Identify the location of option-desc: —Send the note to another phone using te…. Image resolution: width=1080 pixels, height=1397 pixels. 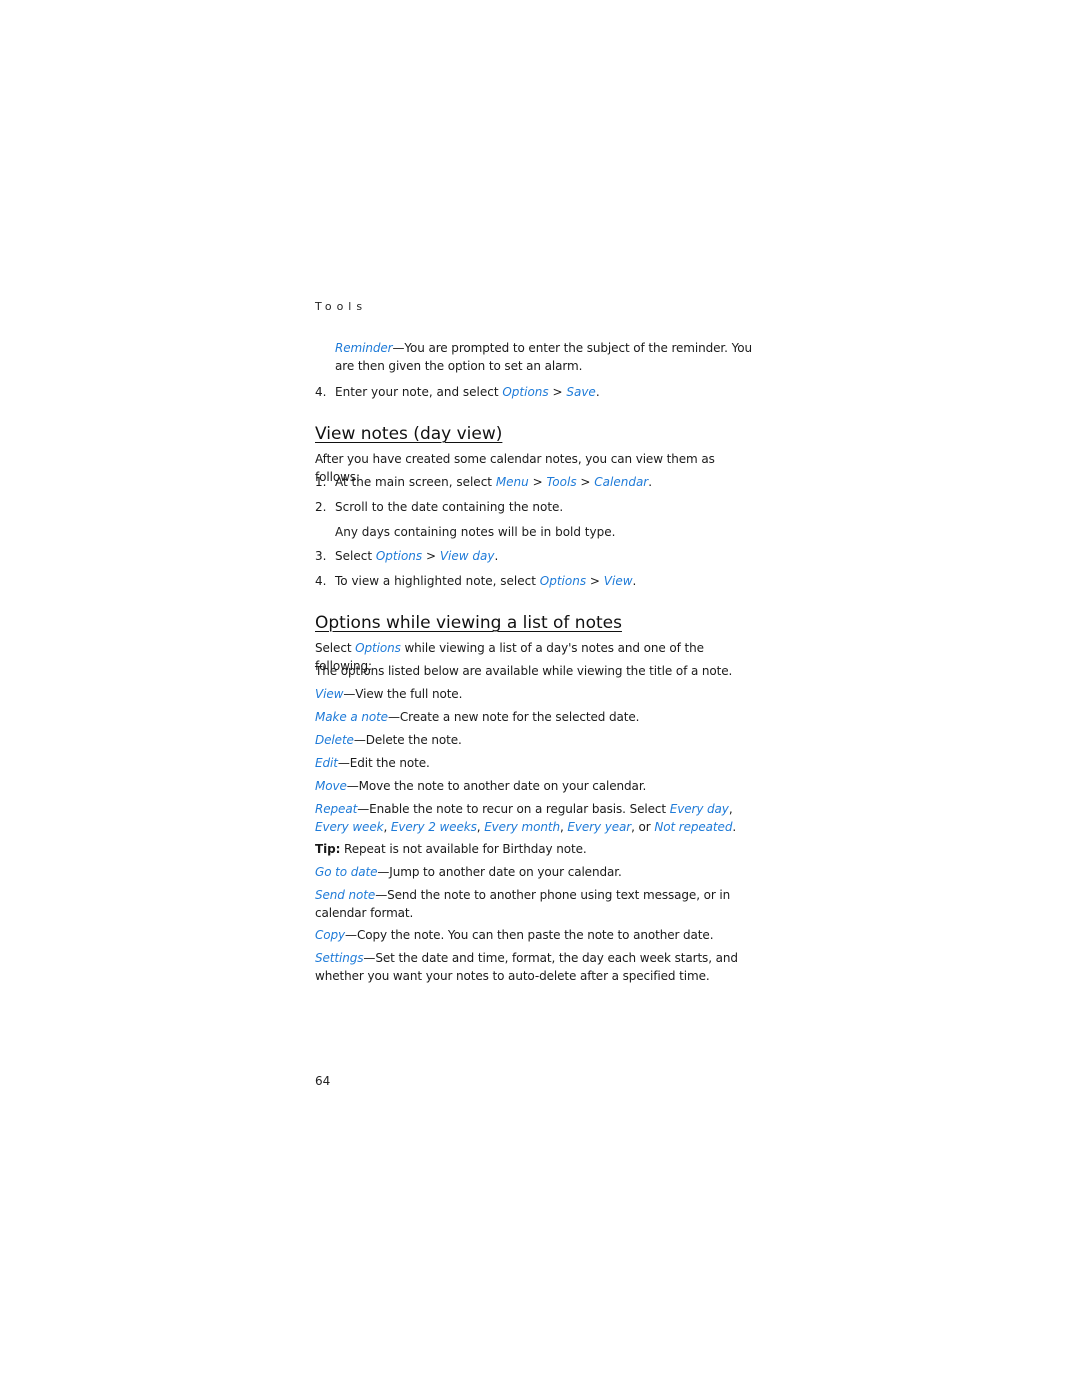
(523, 904).